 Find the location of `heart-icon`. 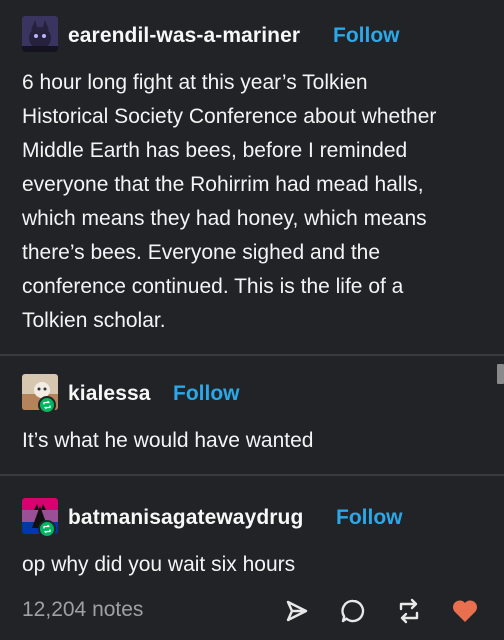

heart-icon is located at coordinates (465, 611).